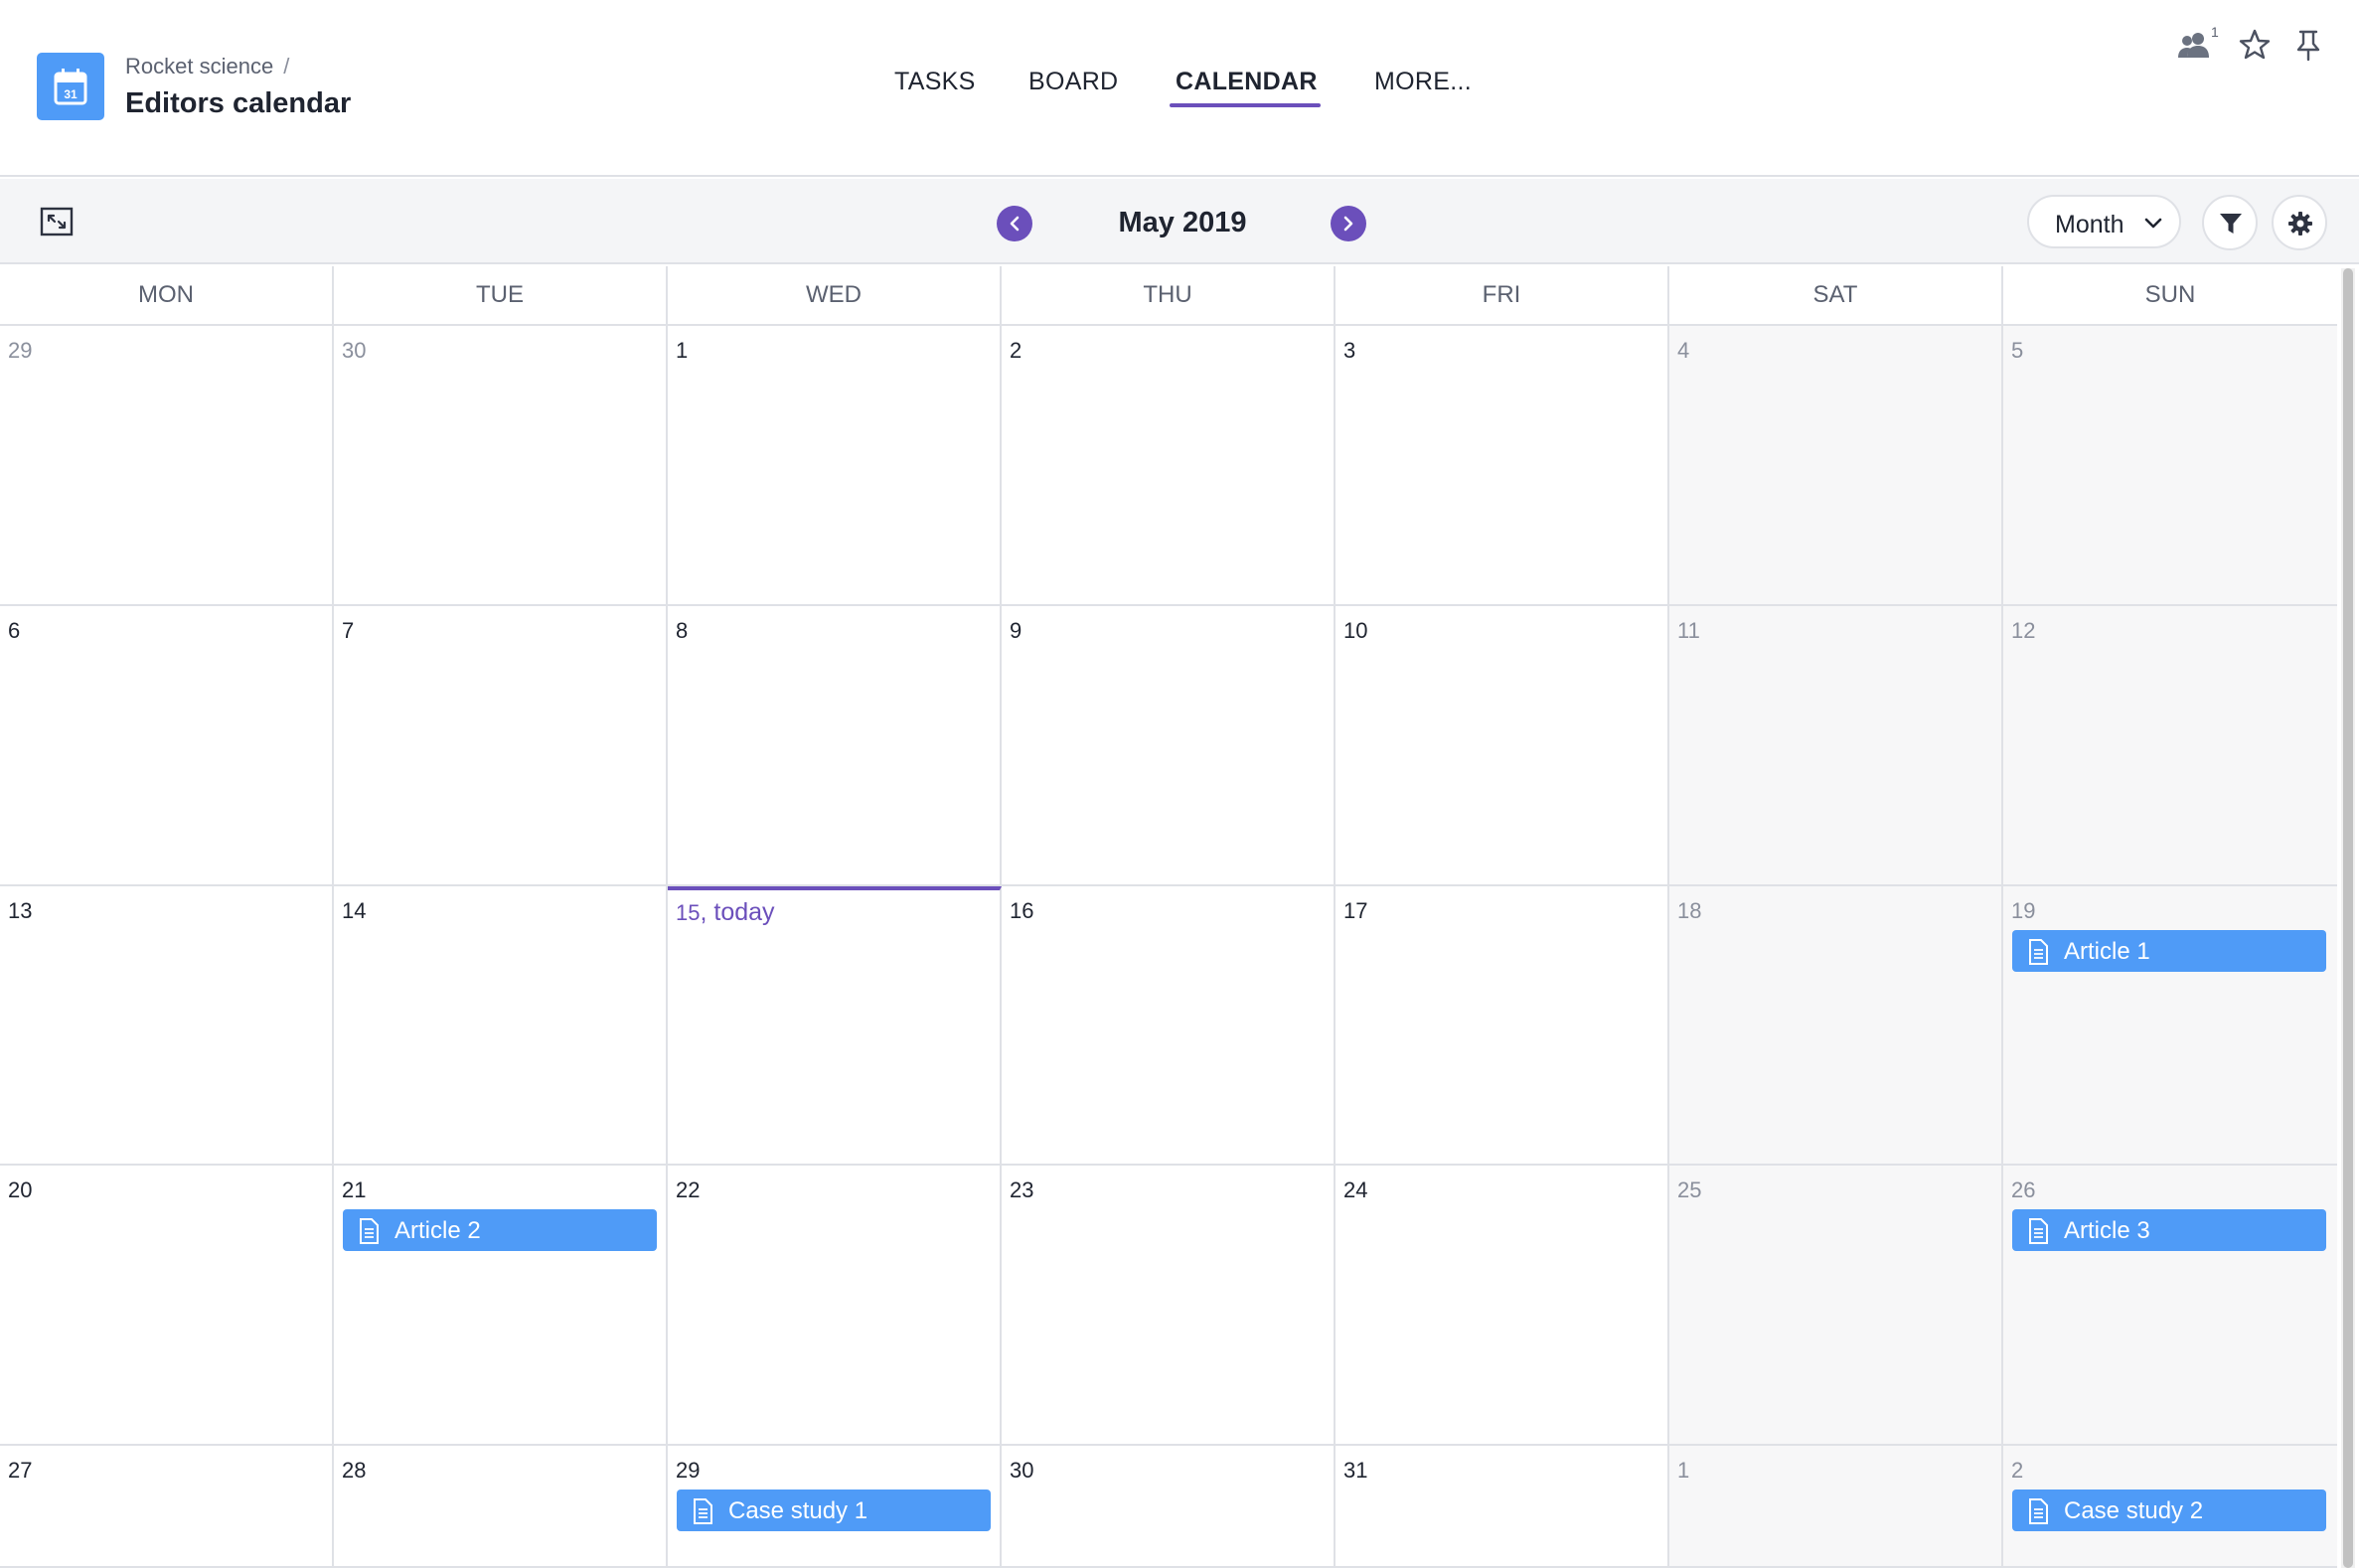 This screenshot has width=2359, height=1568. I want to click on calendar-day: 31, so click(1503, 1507).